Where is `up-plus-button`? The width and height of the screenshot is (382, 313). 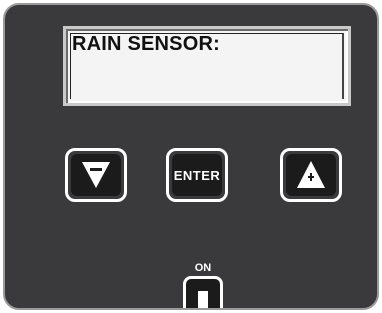
up-plus-button is located at coordinates (311, 175).